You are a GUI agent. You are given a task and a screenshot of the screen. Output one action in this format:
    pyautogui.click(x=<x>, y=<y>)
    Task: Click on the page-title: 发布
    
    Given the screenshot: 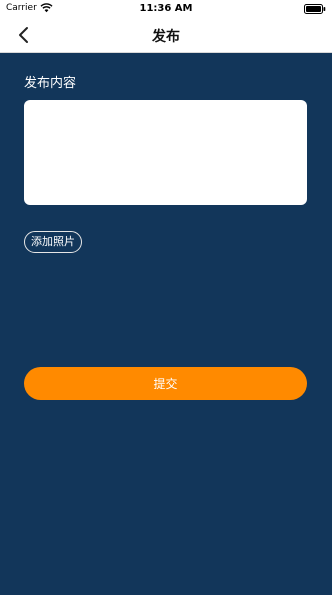 What is the action you would take?
    pyautogui.click(x=166, y=37)
    